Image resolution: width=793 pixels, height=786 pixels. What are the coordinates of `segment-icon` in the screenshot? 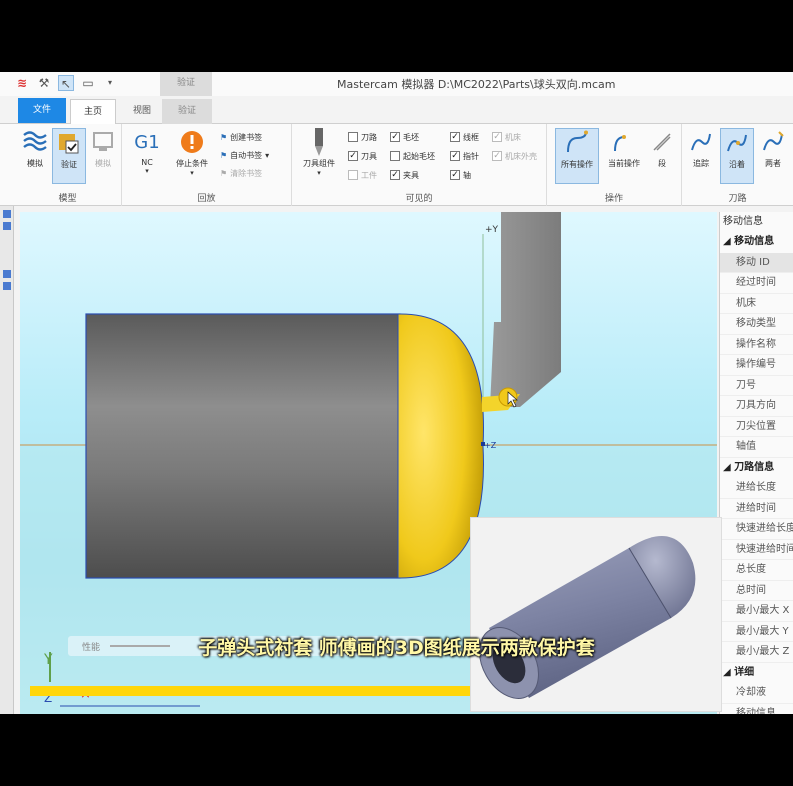 It's located at (662, 142).